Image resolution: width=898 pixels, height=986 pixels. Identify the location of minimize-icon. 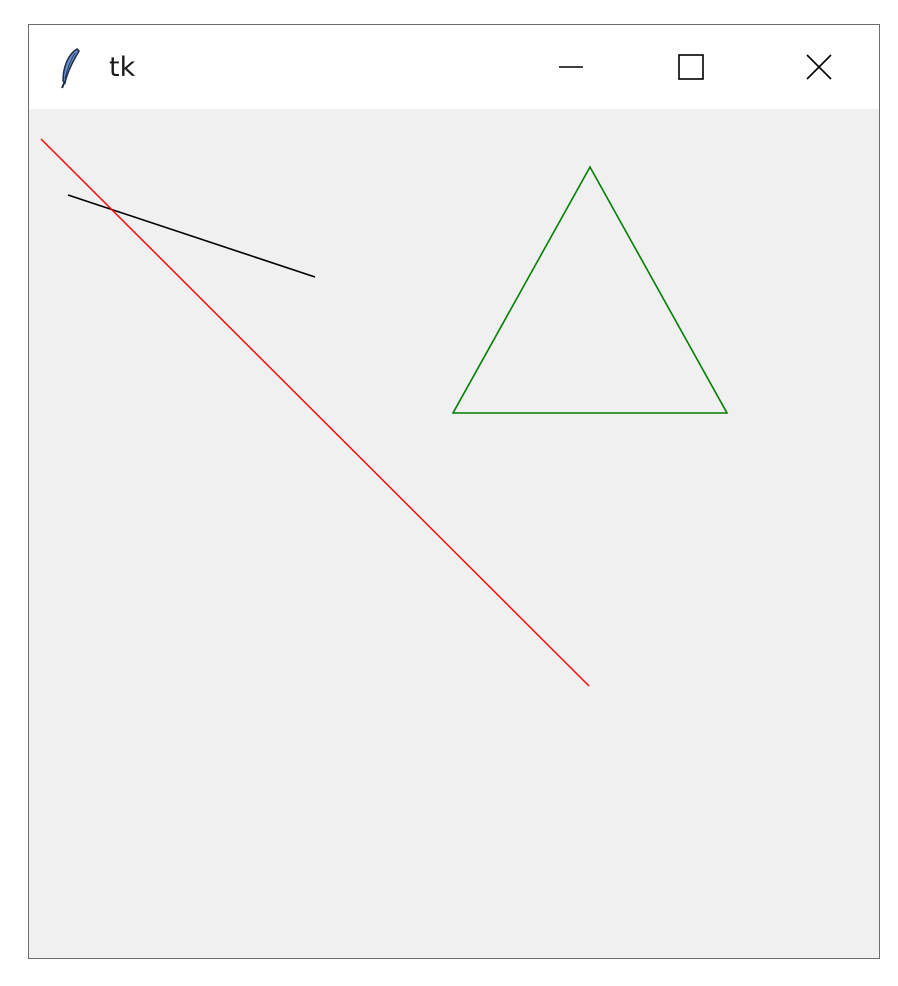
(571, 67).